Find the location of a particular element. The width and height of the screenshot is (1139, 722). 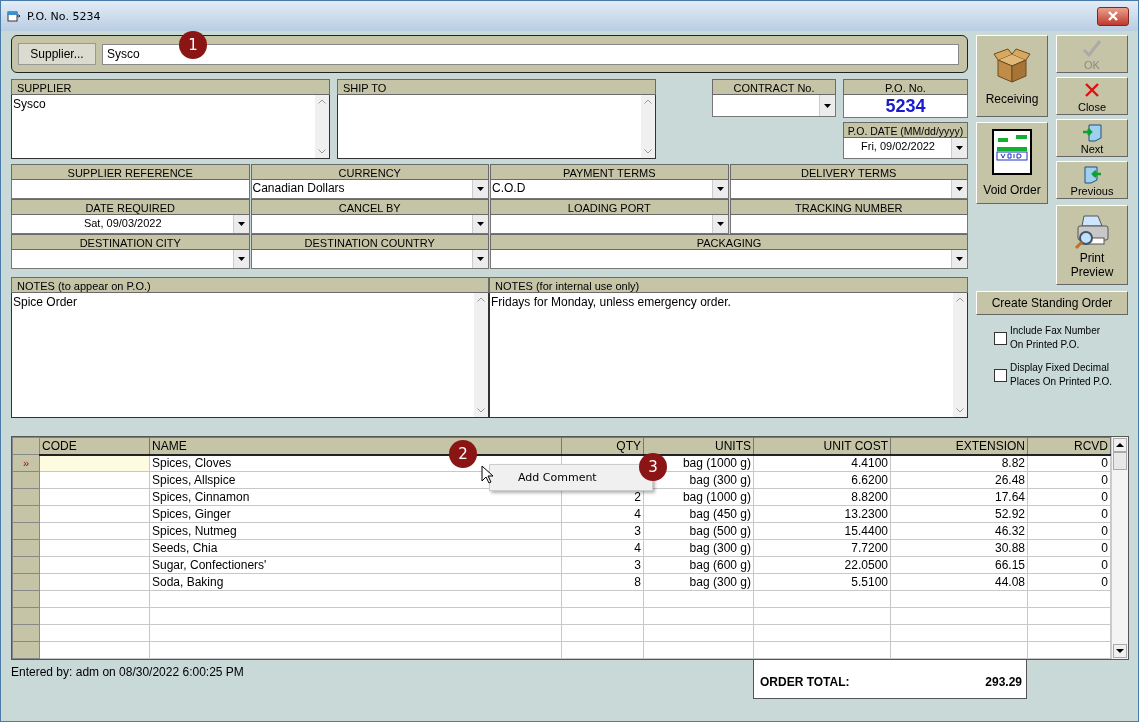

window-title: P.O. No. 5234 is located at coordinates (64, 16).